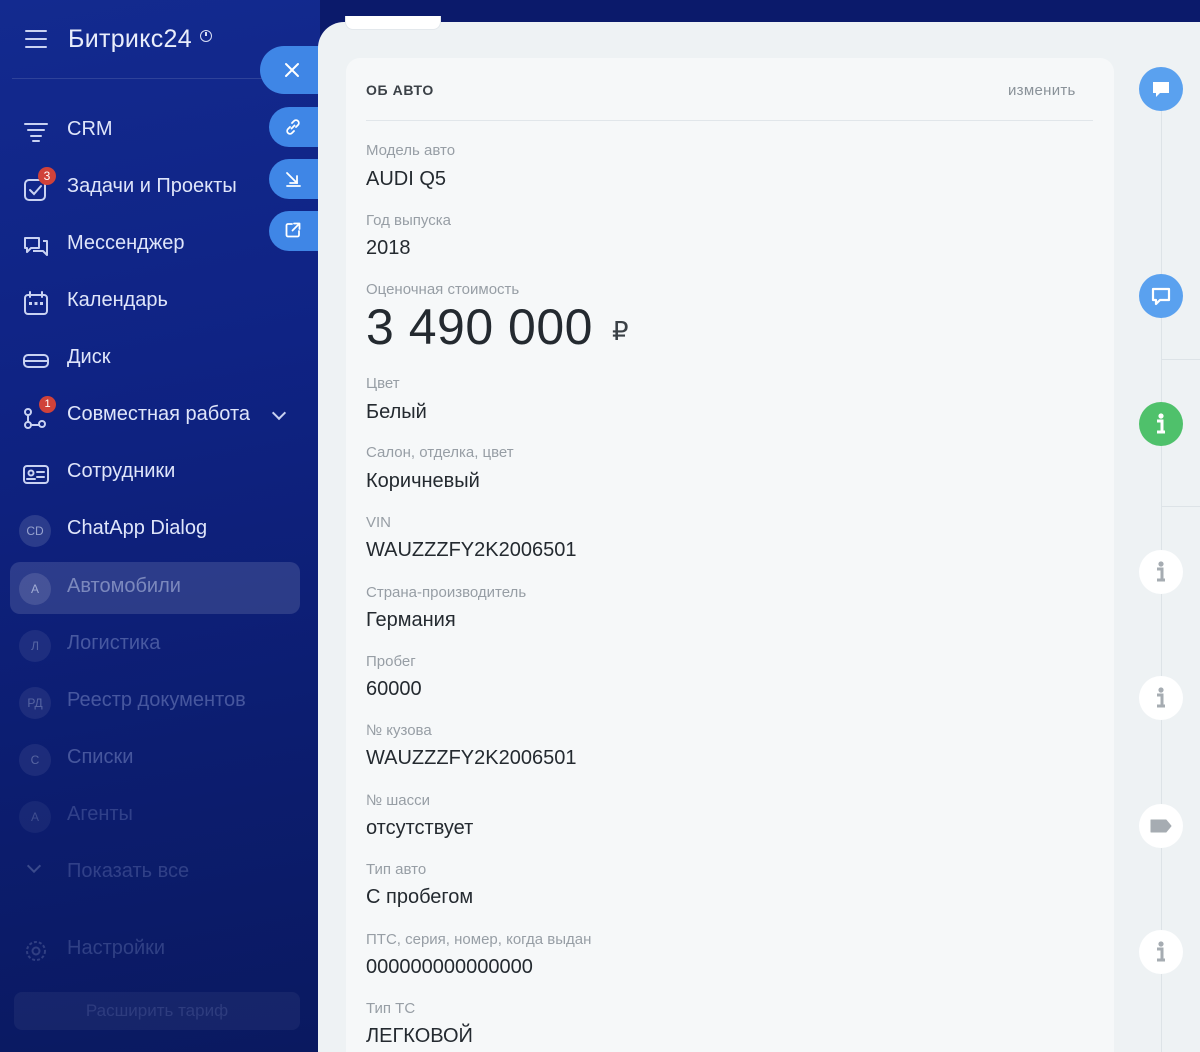 The width and height of the screenshot is (1200, 1052). What do you see at coordinates (157, 1011) in the screenshot?
I see `upgrade-plan-button: Расширить тариф` at bounding box center [157, 1011].